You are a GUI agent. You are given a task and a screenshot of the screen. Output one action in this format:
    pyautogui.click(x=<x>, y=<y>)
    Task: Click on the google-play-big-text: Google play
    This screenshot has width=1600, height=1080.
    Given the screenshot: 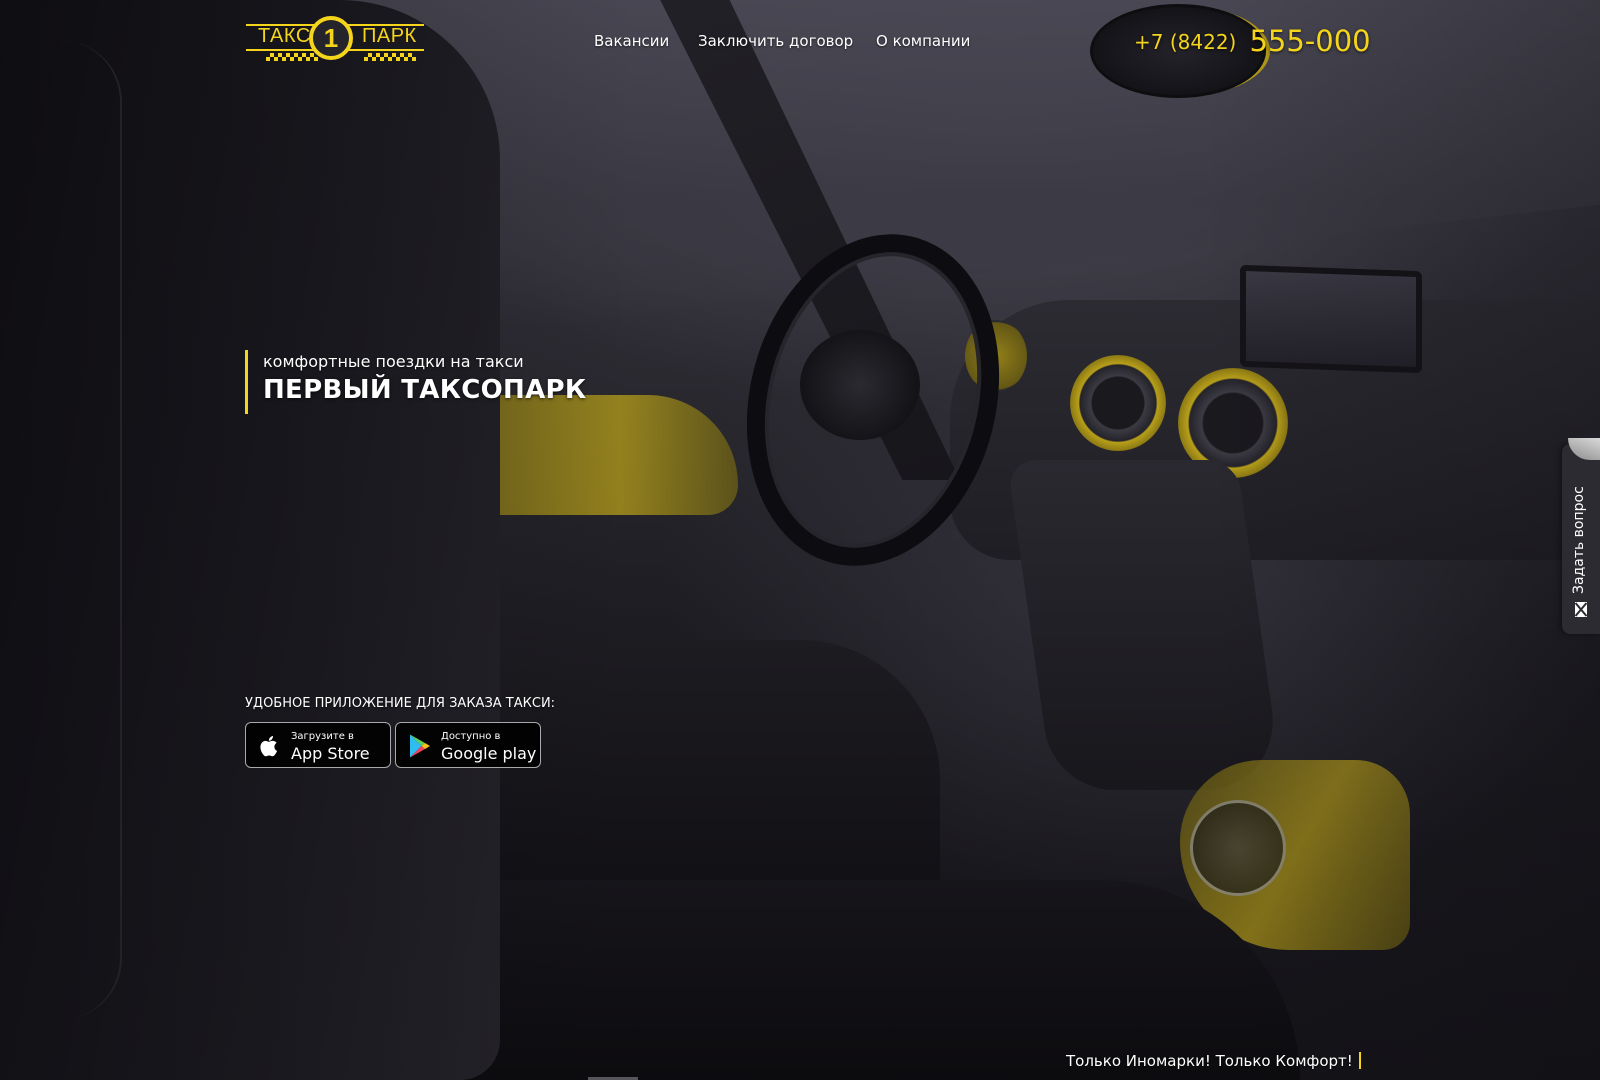 What is the action you would take?
    pyautogui.click(x=489, y=753)
    